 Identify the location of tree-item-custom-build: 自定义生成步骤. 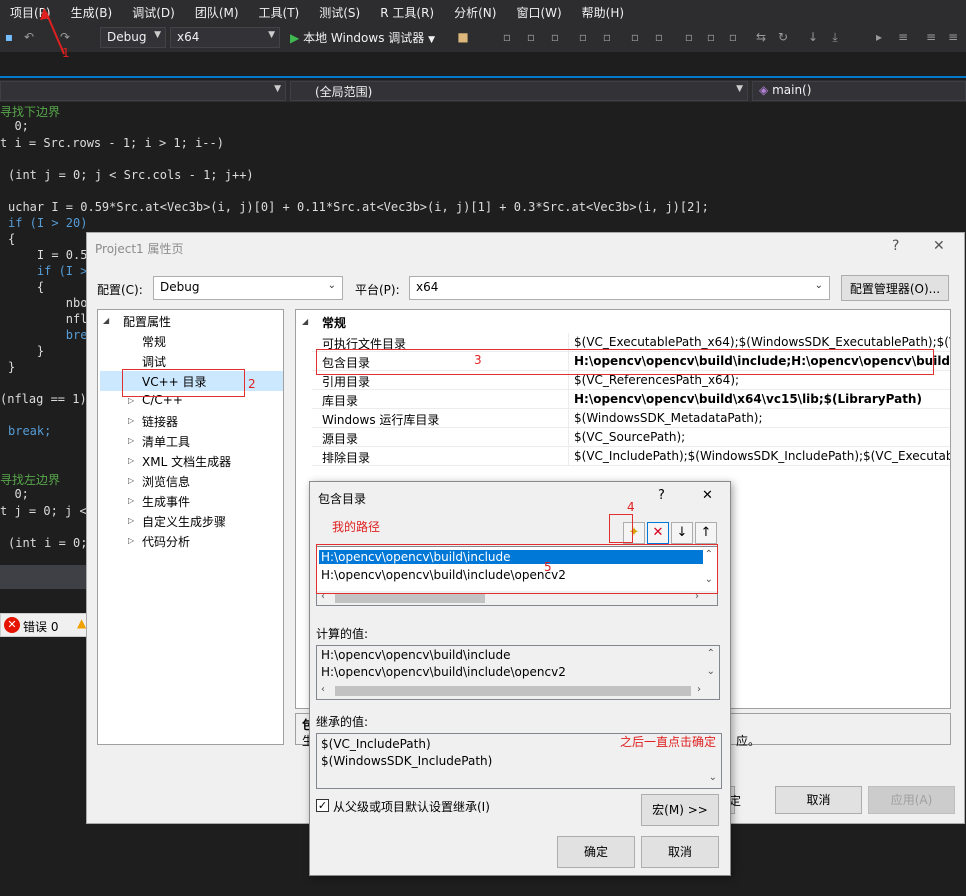
(184, 521).